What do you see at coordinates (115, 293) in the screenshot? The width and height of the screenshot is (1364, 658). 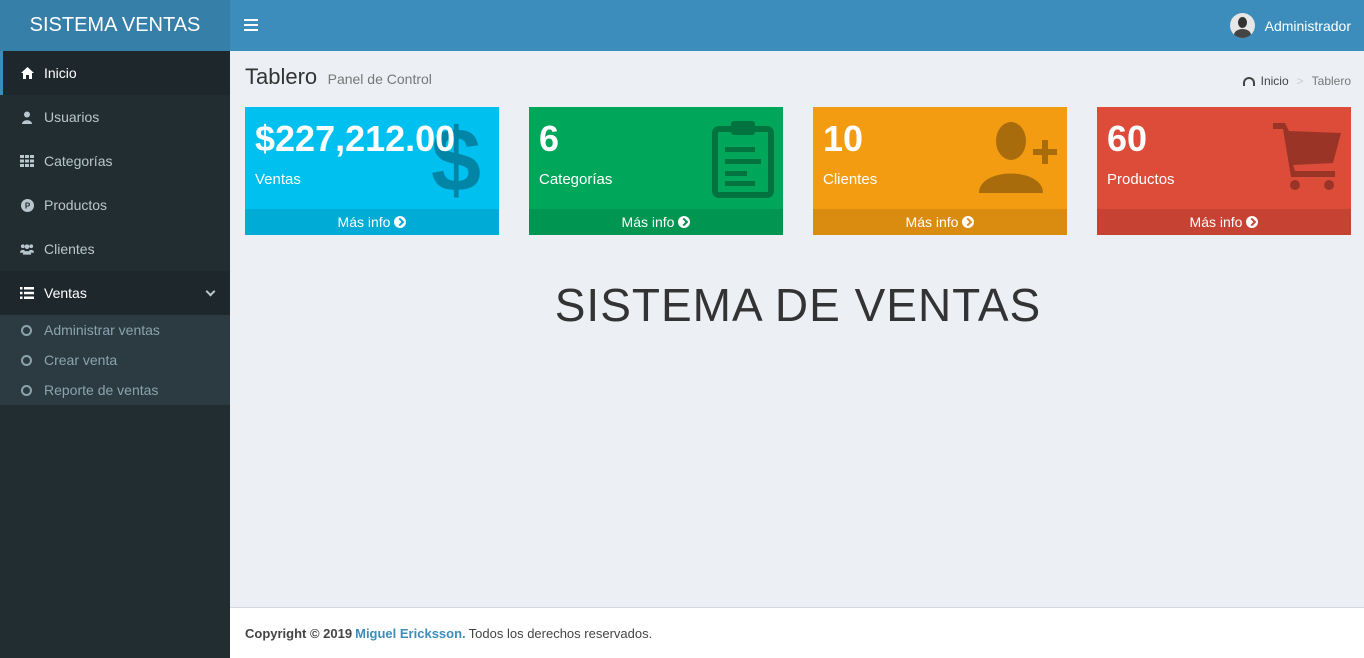 I see `sidebar-item-ventas: Ventas` at bounding box center [115, 293].